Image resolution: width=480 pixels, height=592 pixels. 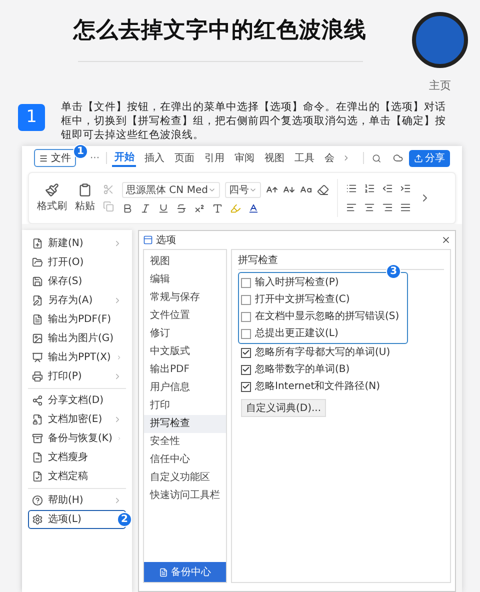 I want to click on checkbox-label: 总提出更正建议(L), so click(x=296, y=333).